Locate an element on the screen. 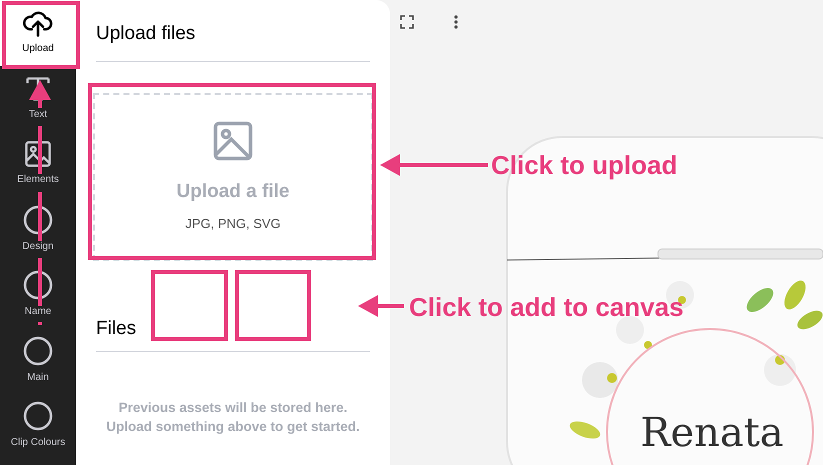 The image size is (823, 465). files-label: Files is located at coordinates (116, 328).